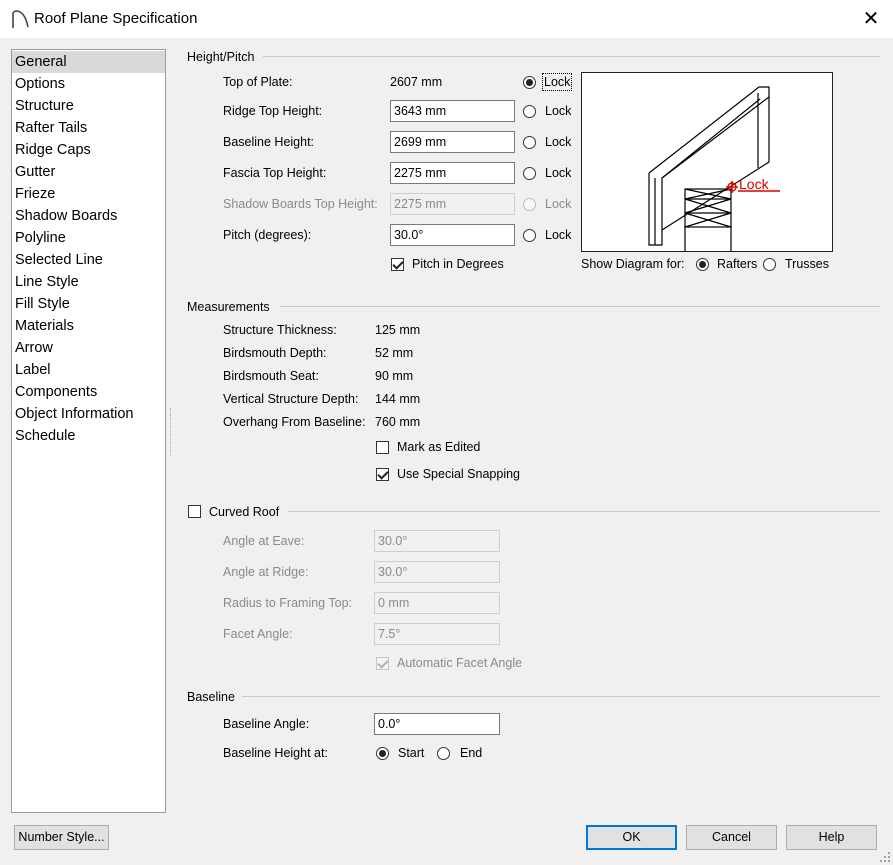  What do you see at coordinates (831, 837) in the screenshot?
I see `help-button: Help` at bounding box center [831, 837].